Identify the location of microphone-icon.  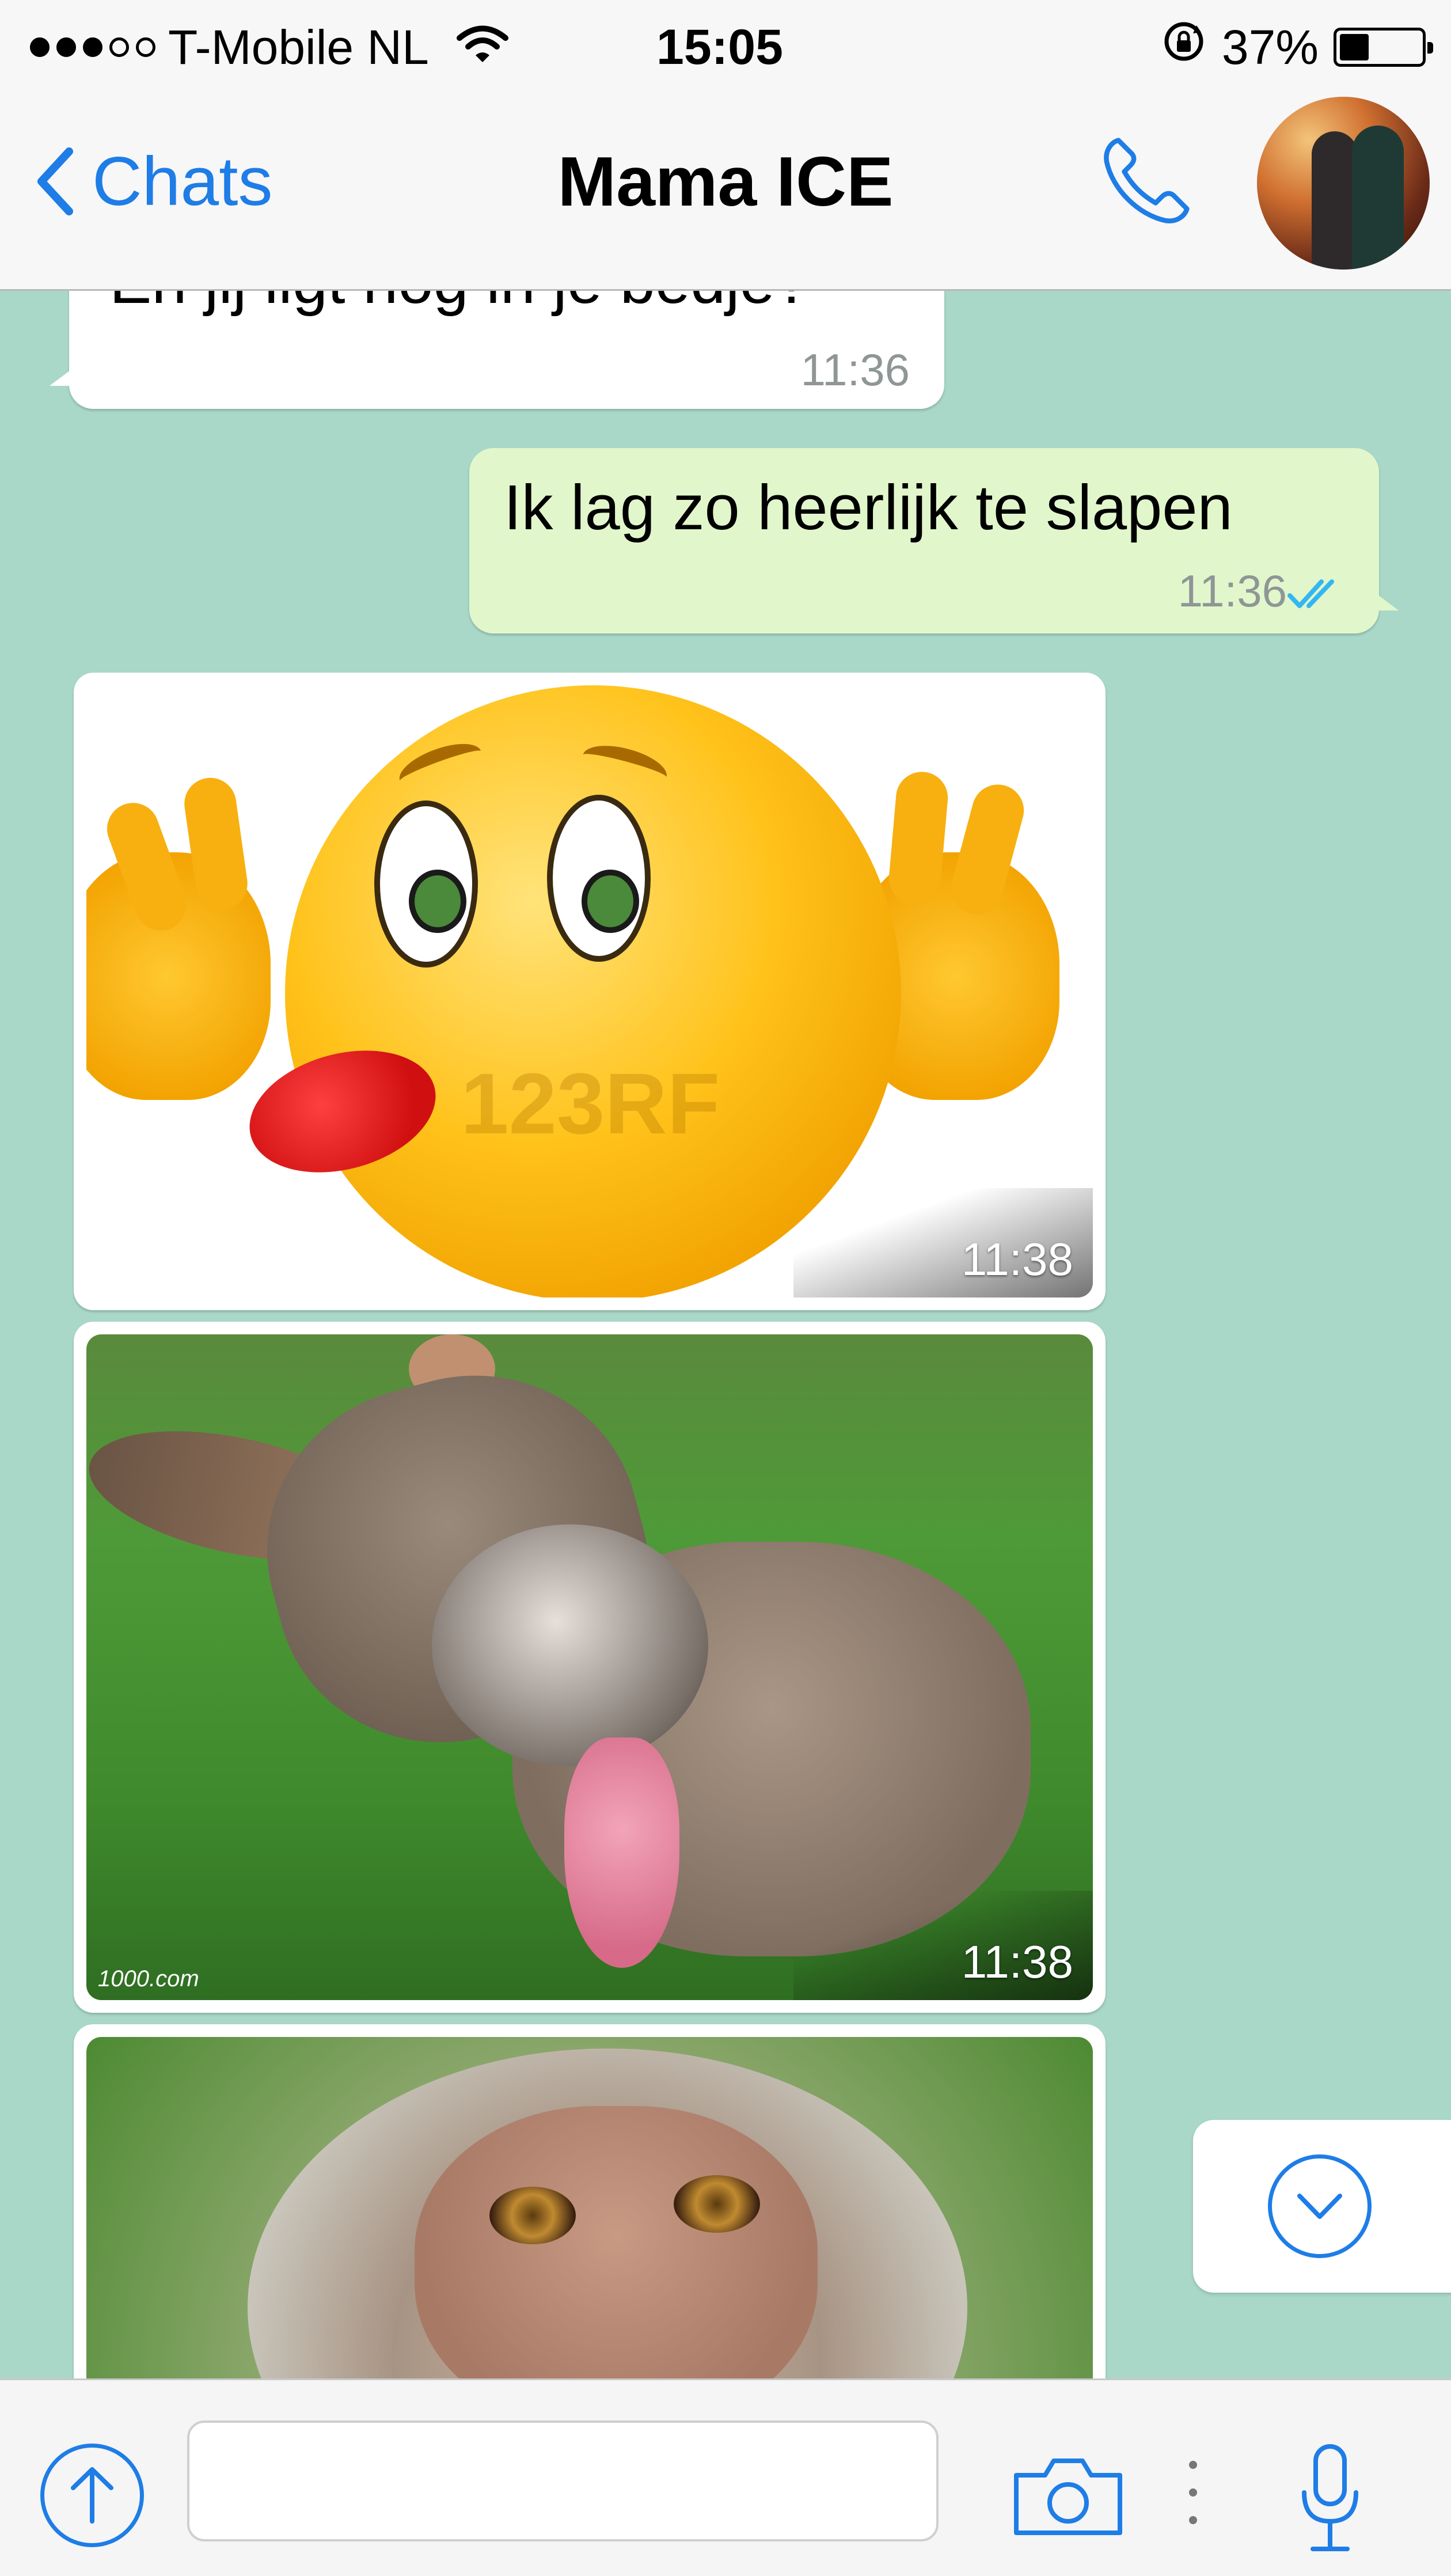
(1330, 2497).